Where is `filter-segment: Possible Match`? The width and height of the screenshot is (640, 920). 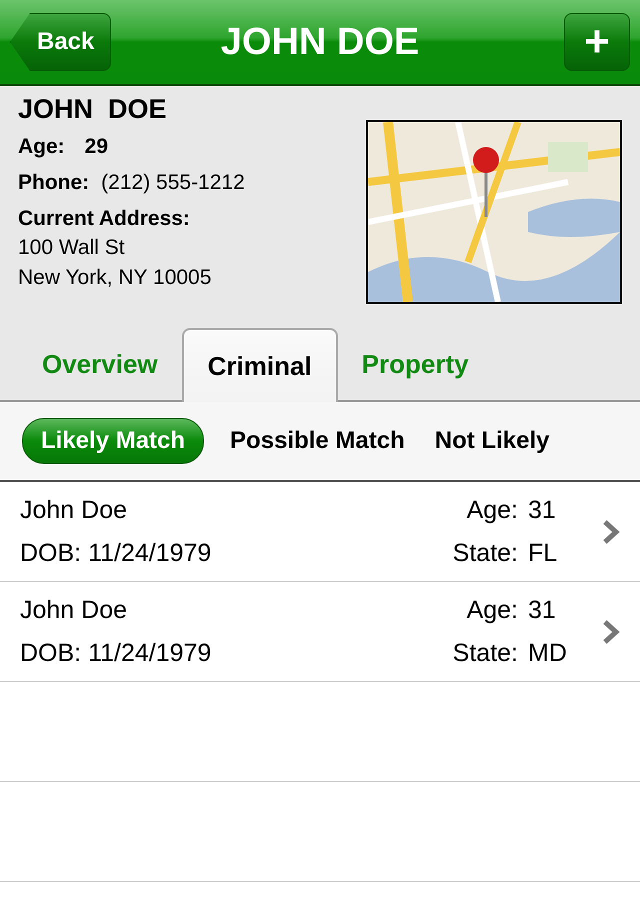 filter-segment: Possible Match is located at coordinates (317, 441).